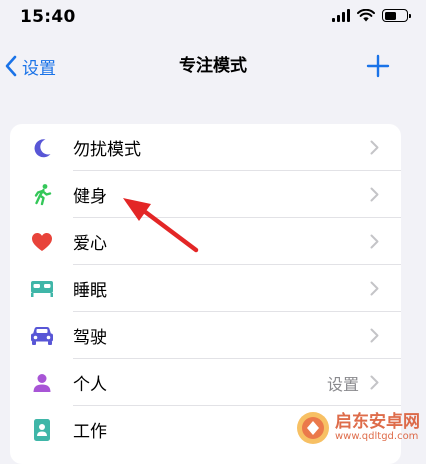  I want to click on focus-mode-do-not-disturb: 勿扰模式, so click(205, 147).